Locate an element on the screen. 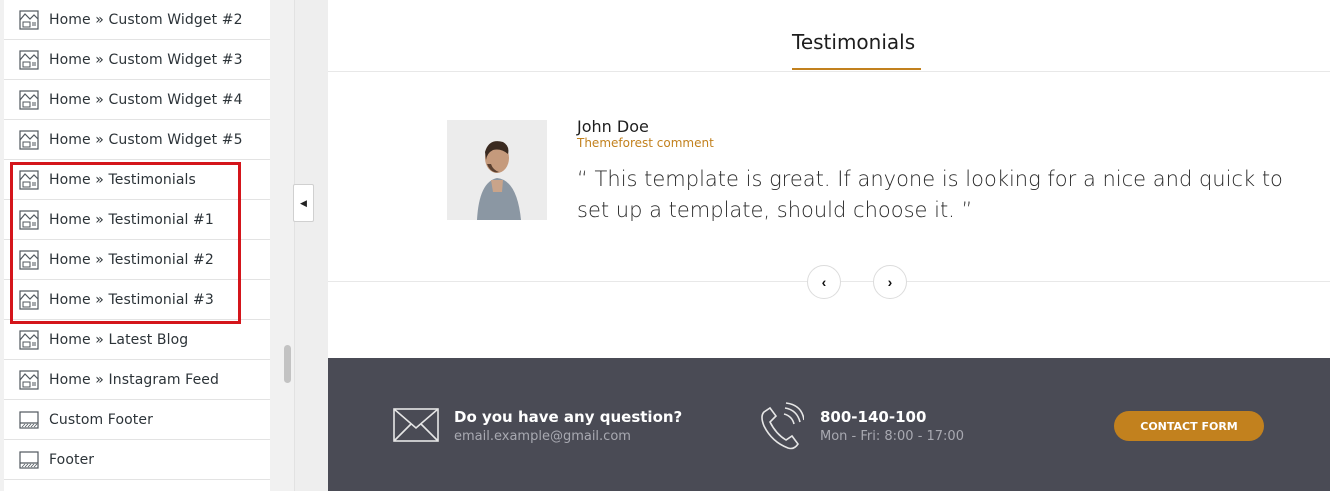  section-item-label: Home » Latest Blog is located at coordinates (119, 339).